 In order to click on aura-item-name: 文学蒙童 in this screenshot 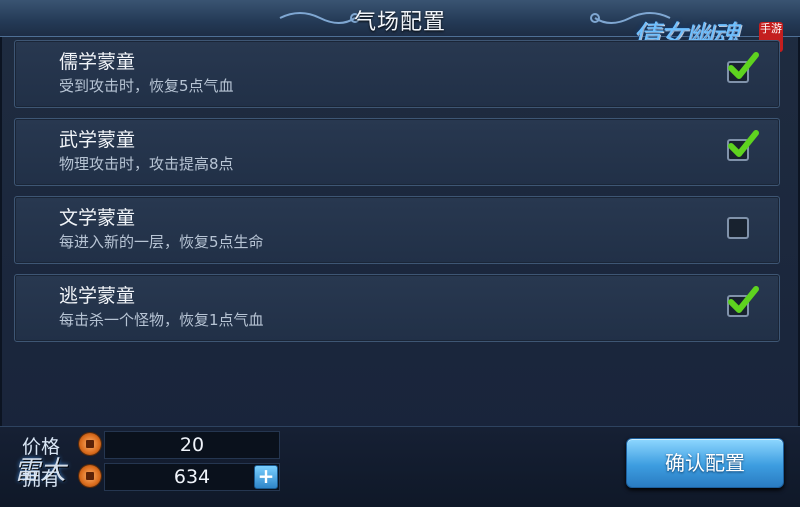, I will do `click(97, 218)`.